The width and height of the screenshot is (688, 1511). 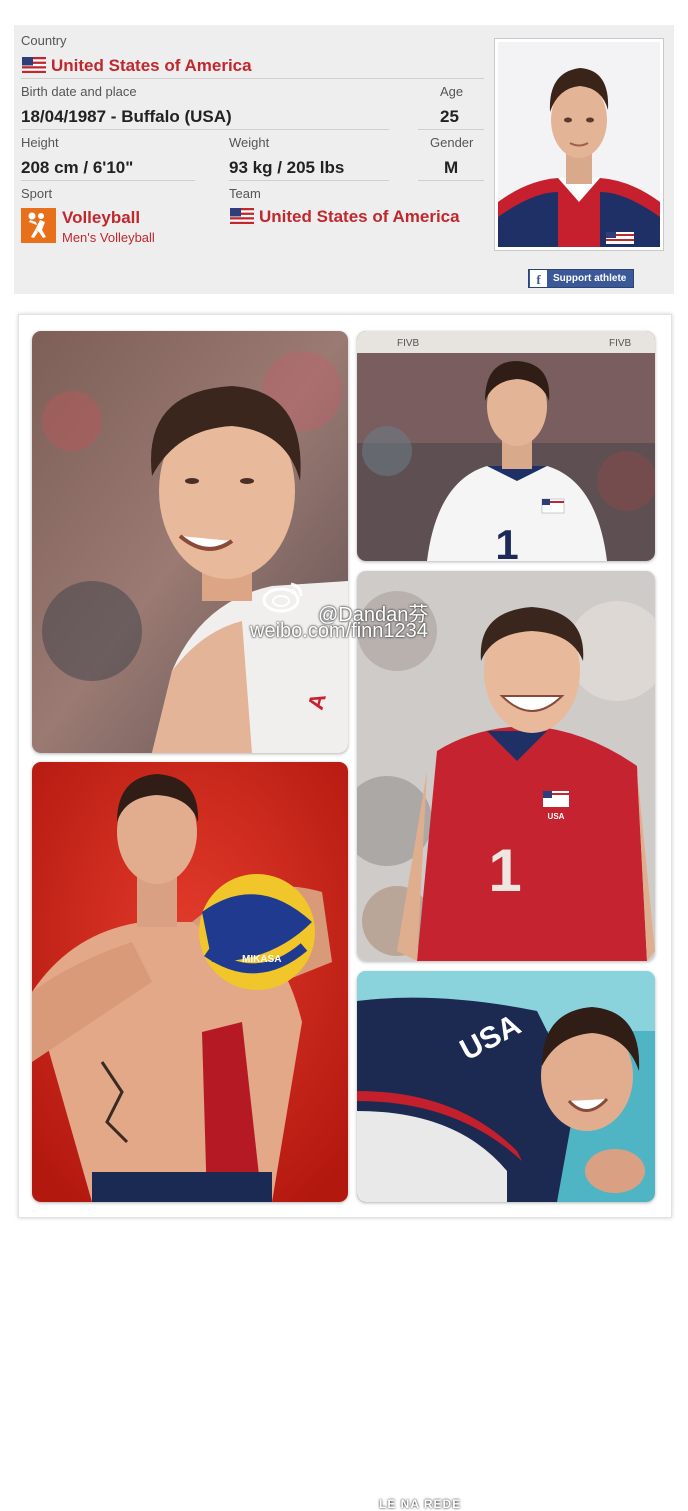 What do you see at coordinates (190, 542) in the screenshot?
I see `athlete-photo-smiling: A` at bounding box center [190, 542].